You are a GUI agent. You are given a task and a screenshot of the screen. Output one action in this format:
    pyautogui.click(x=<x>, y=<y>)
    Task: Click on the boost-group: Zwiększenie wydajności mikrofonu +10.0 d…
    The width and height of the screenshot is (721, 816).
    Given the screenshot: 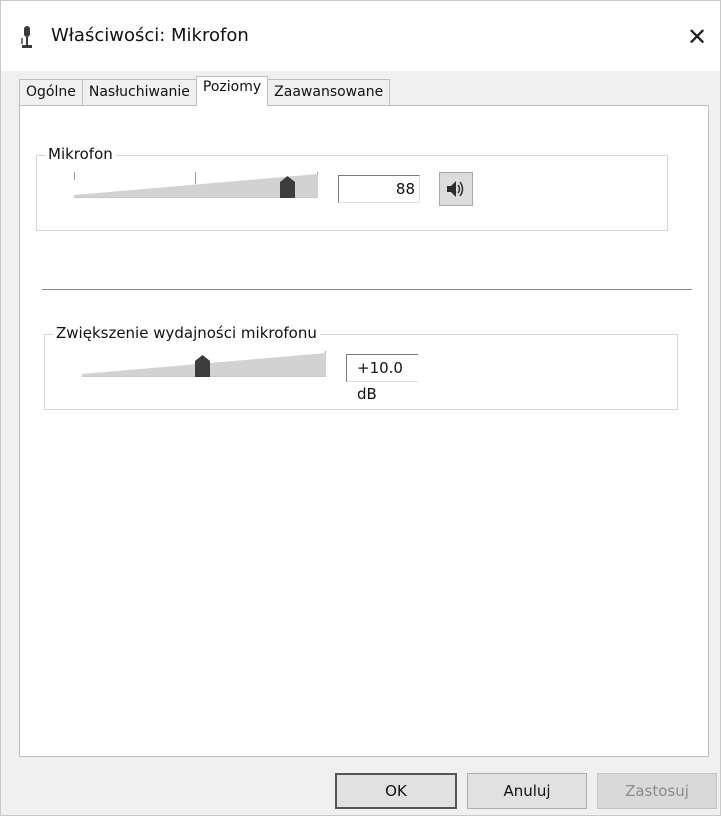 What is the action you would take?
    pyautogui.click(x=361, y=367)
    